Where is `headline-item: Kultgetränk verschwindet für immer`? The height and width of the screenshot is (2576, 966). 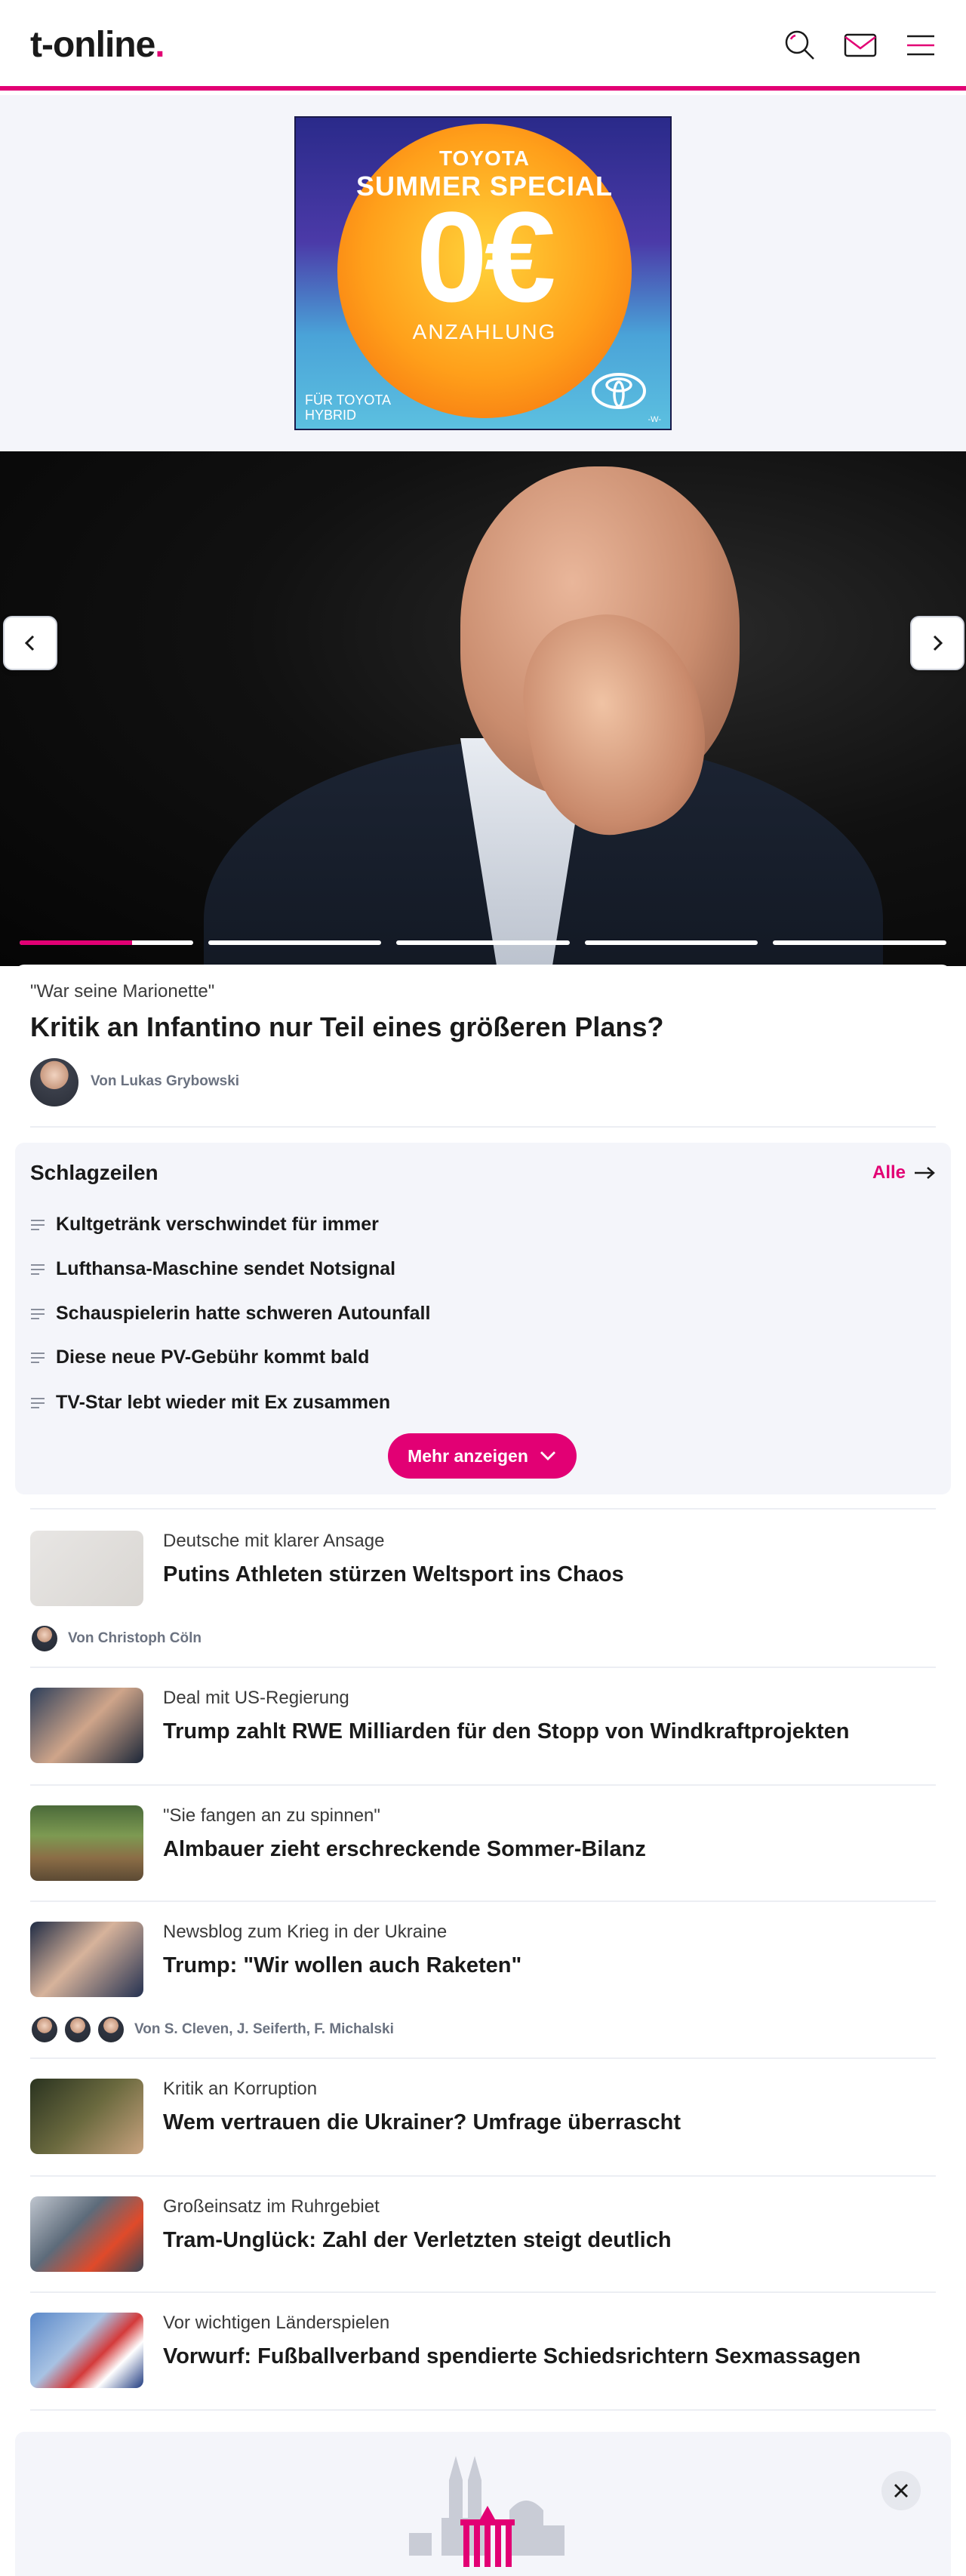 headline-item: Kultgetränk verschwindet für immer is located at coordinates (204, 1225).